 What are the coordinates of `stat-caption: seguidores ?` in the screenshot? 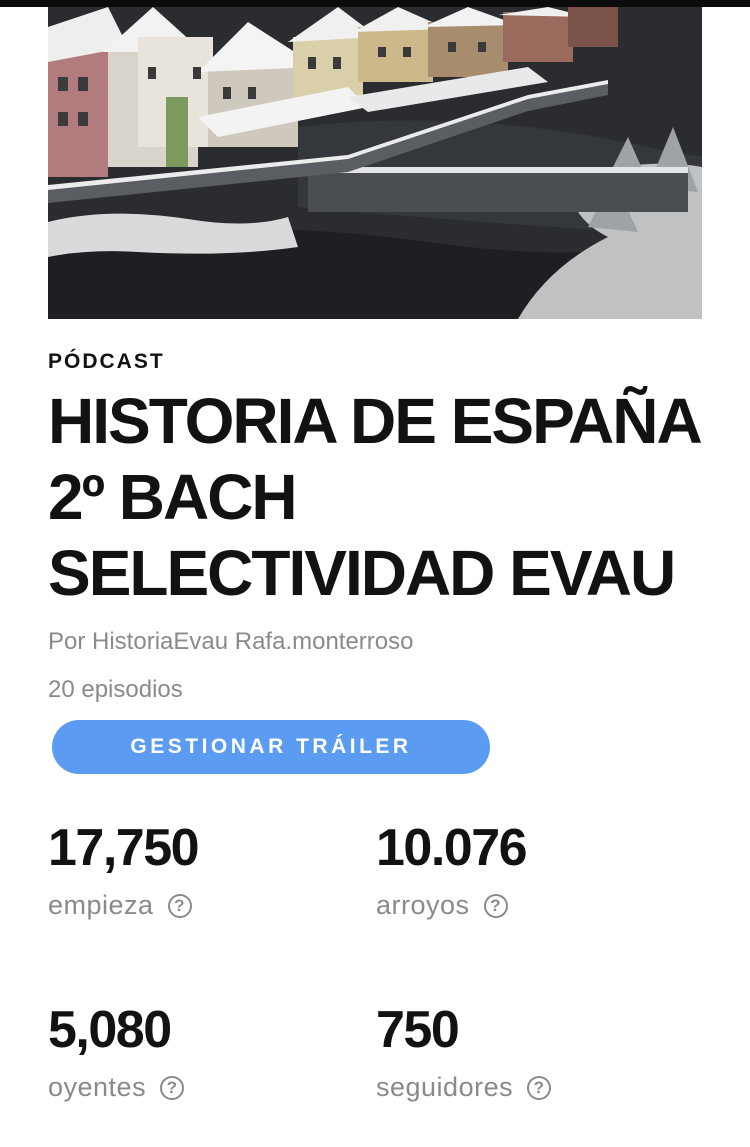 It's located at (464, 1087).